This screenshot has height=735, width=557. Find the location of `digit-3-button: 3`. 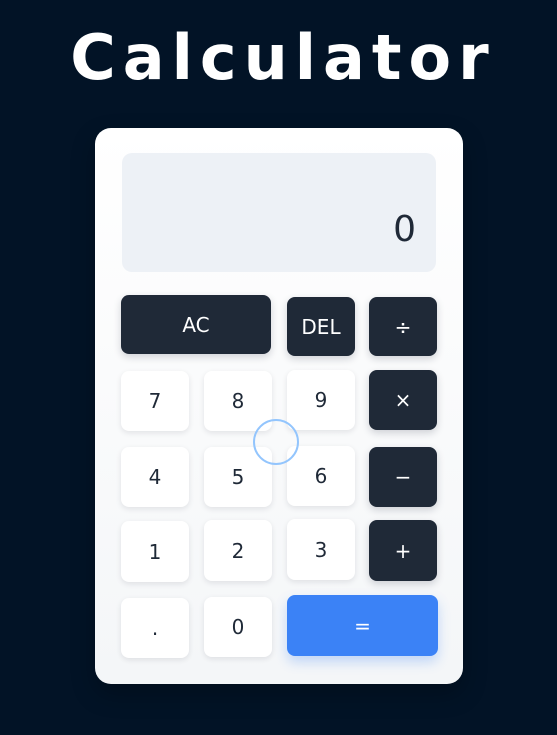

digit-3-button: 3 is located at coordinates (321, 549).